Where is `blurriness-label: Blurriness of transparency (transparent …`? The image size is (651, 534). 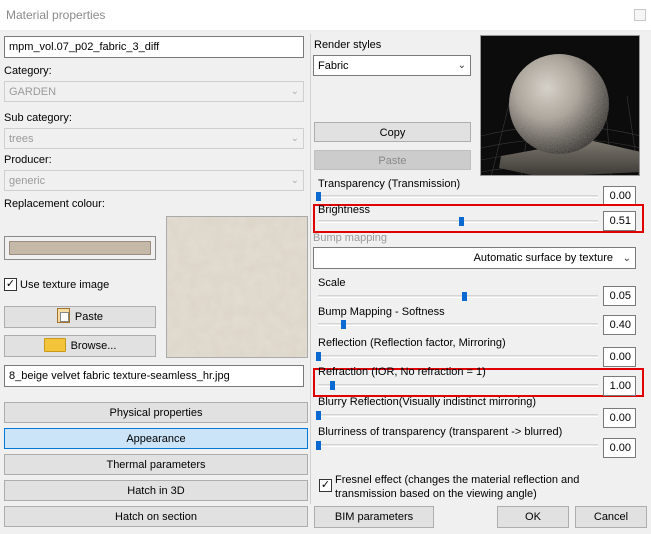 blurriness-label: Blurriness of transparency (transparent … is located at coordinates (440, 432).